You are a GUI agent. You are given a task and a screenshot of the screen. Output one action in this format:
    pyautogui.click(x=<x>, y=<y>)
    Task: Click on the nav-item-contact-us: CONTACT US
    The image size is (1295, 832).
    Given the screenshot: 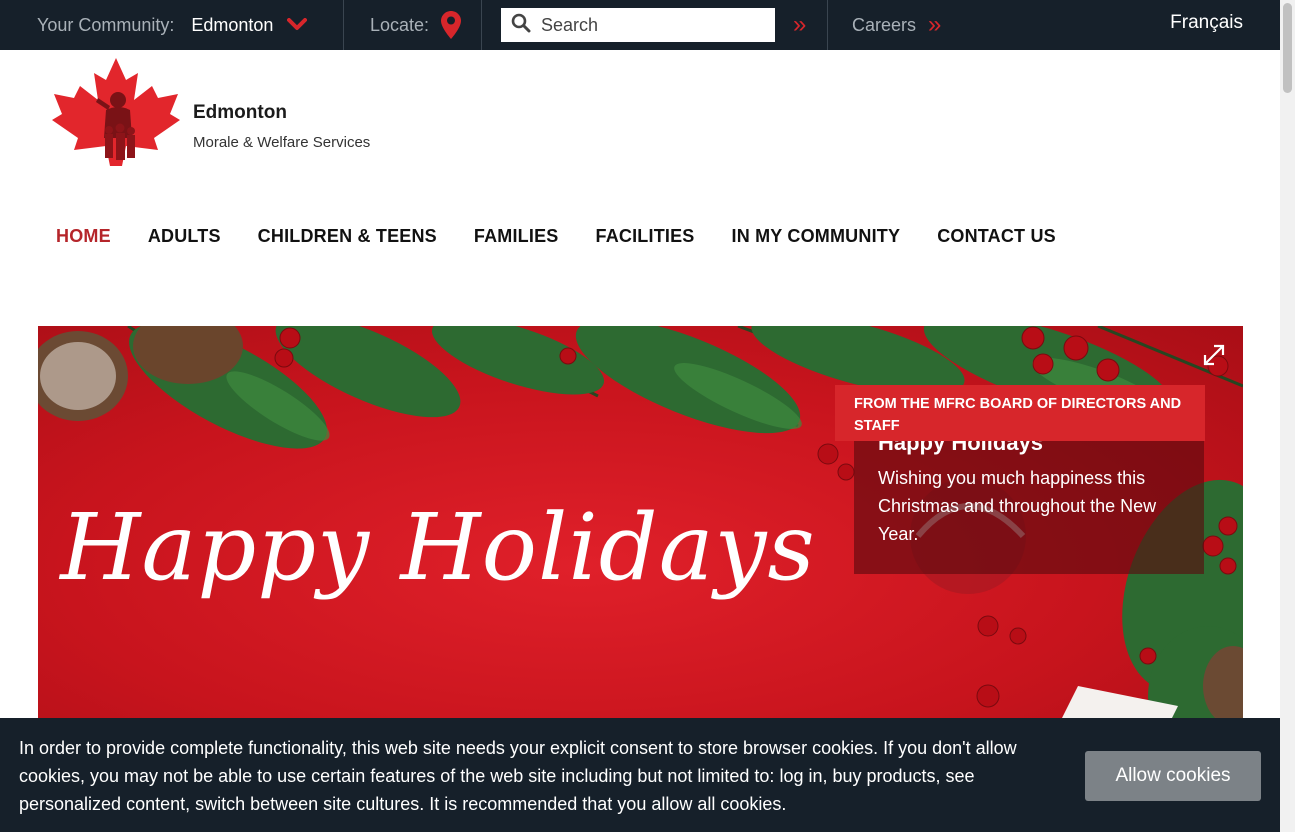 What is the action you would take?
    pyautogui.click(x=996, y=236)
    